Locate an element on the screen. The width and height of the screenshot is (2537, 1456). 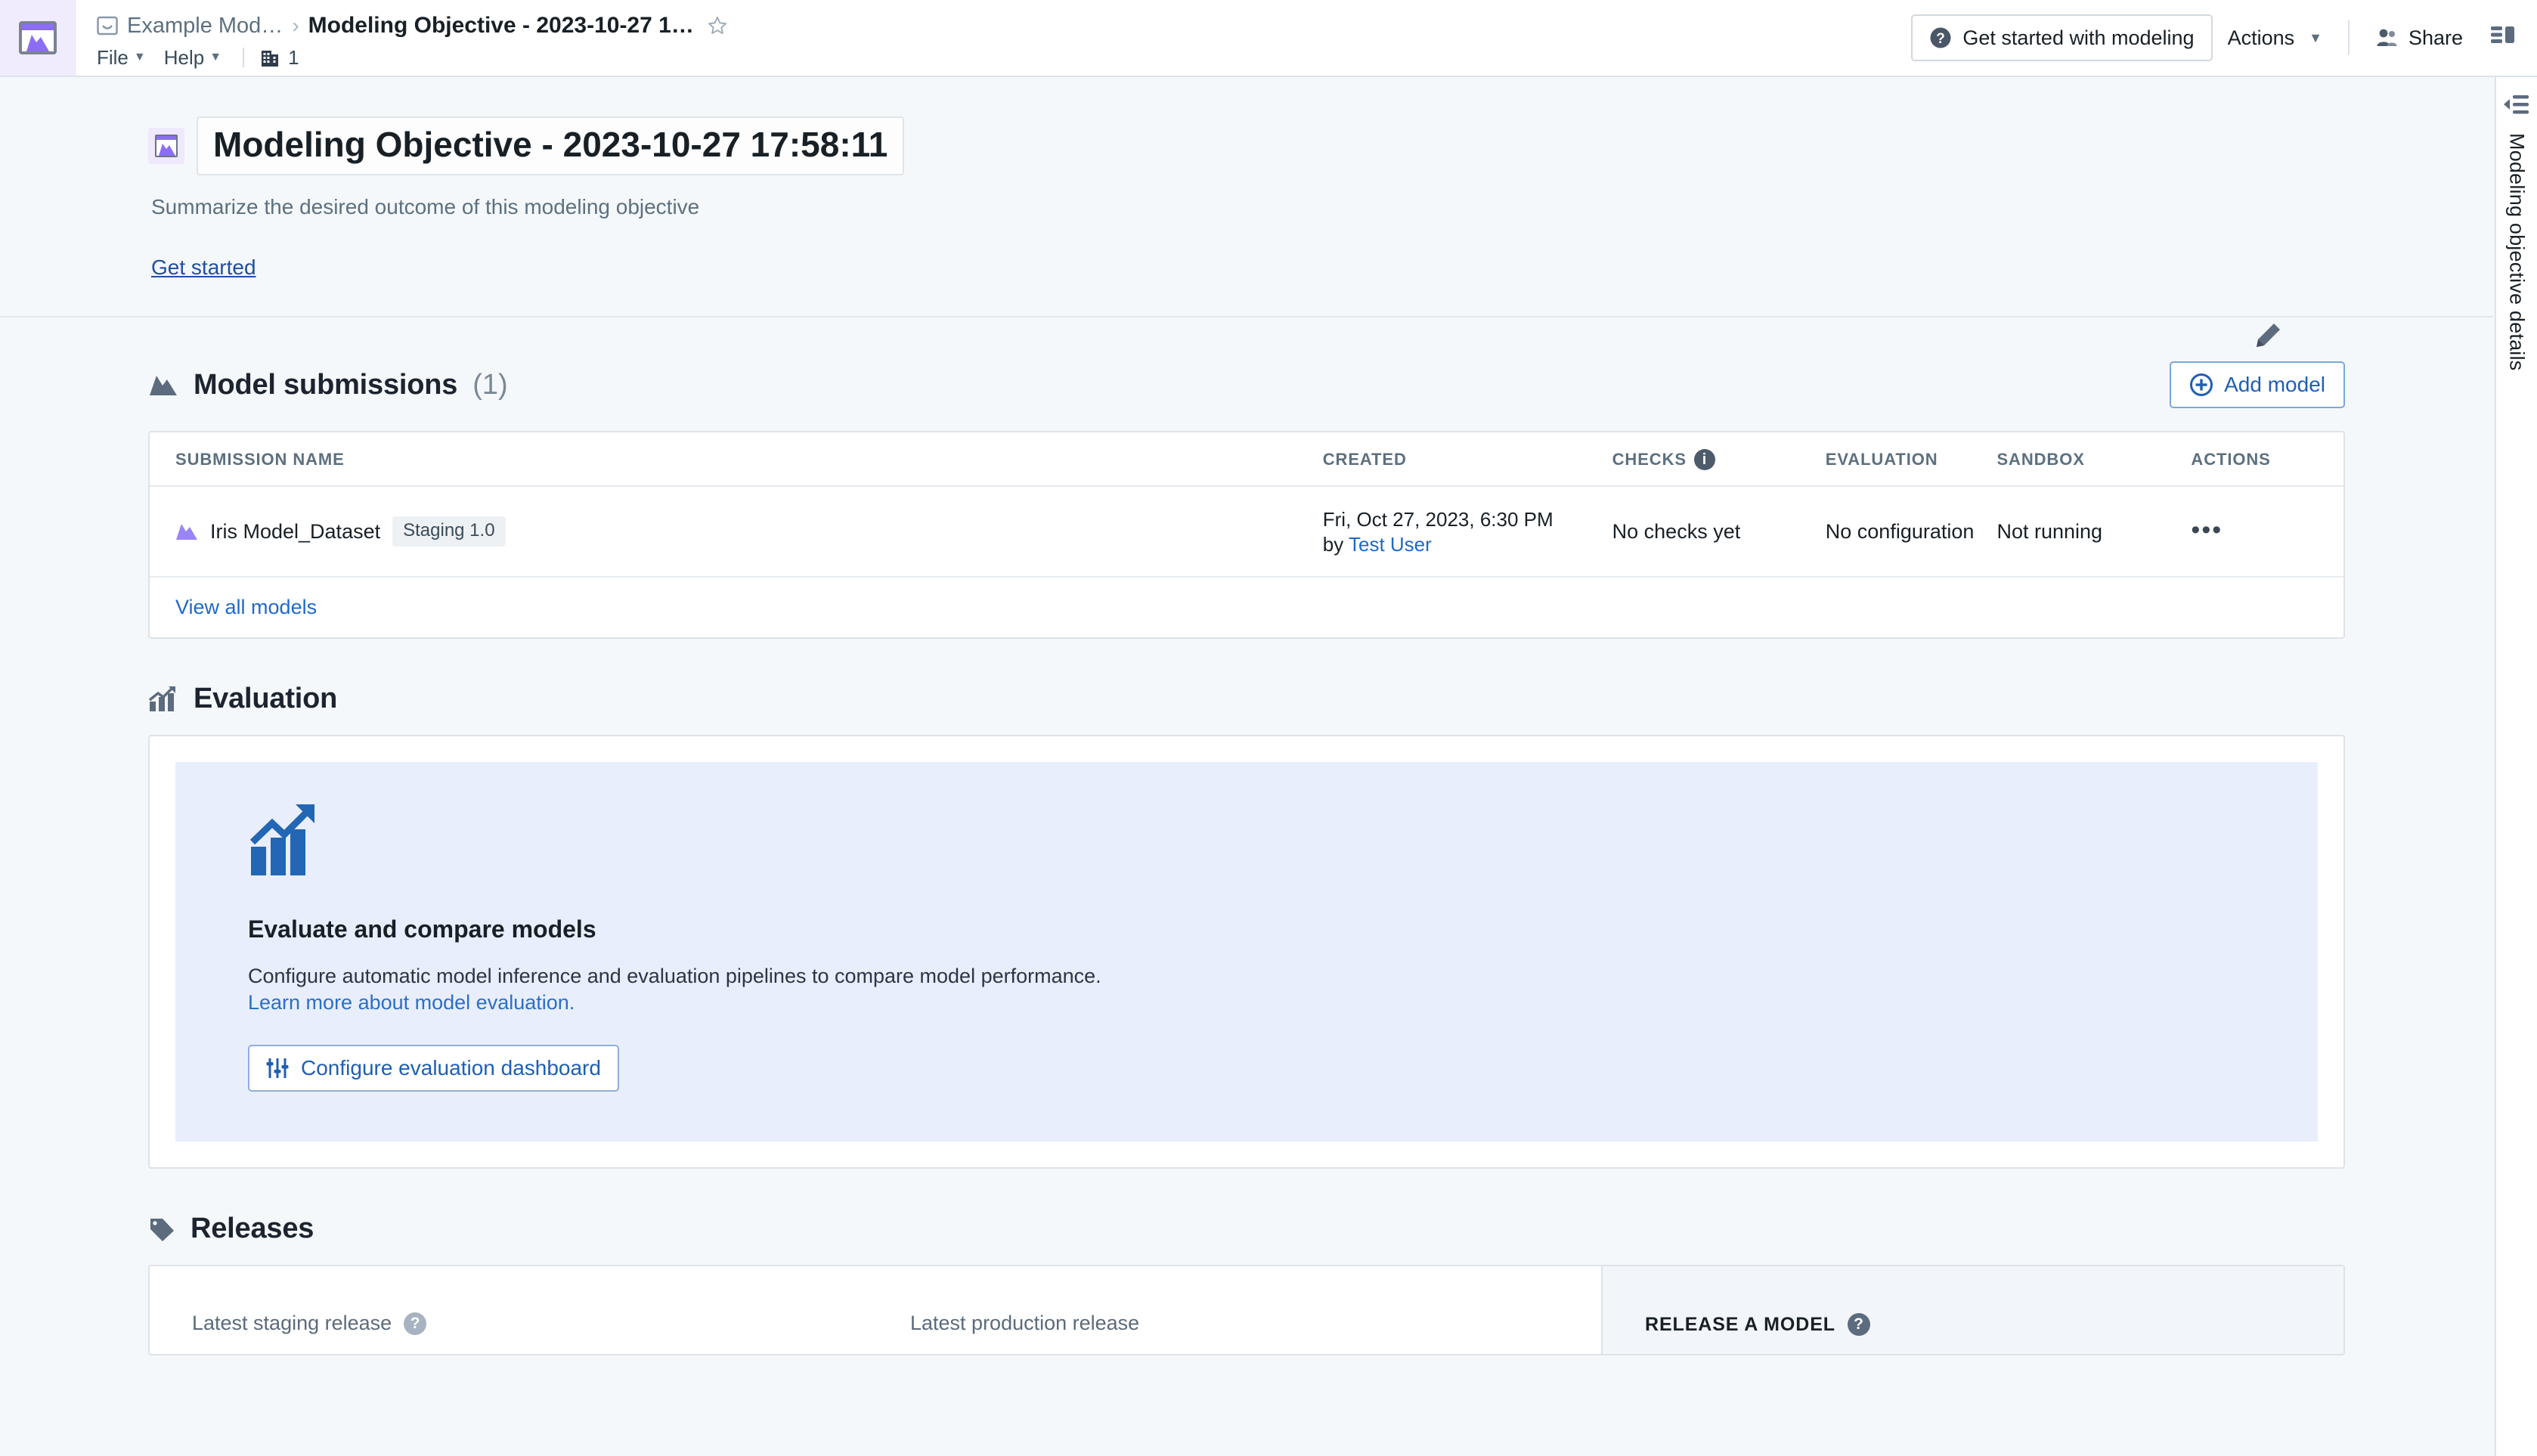
org-indicator: 1 is located at coordinates (279, 58).